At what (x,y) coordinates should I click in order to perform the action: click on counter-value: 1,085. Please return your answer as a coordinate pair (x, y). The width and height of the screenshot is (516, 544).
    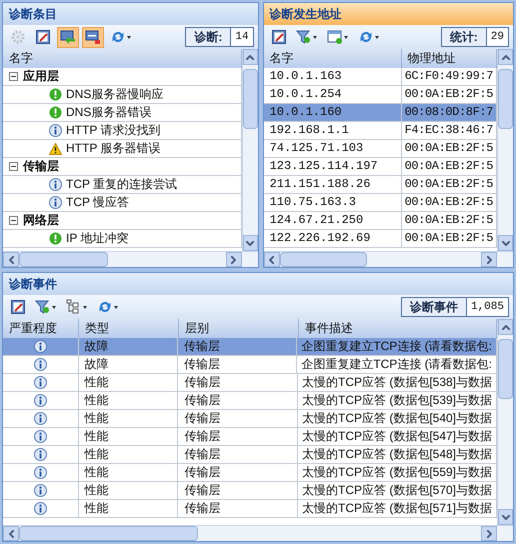
    Looking at the image, I should click on (487, 307).